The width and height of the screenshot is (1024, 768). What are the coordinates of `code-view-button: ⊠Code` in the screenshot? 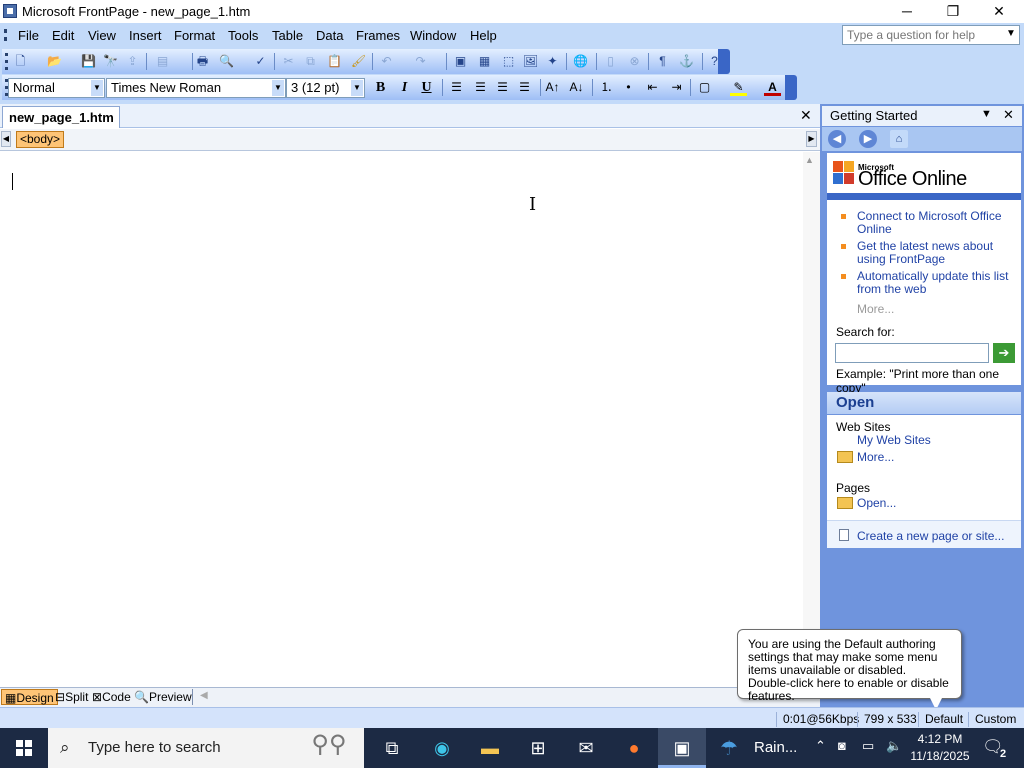 It's located at (111, 697).